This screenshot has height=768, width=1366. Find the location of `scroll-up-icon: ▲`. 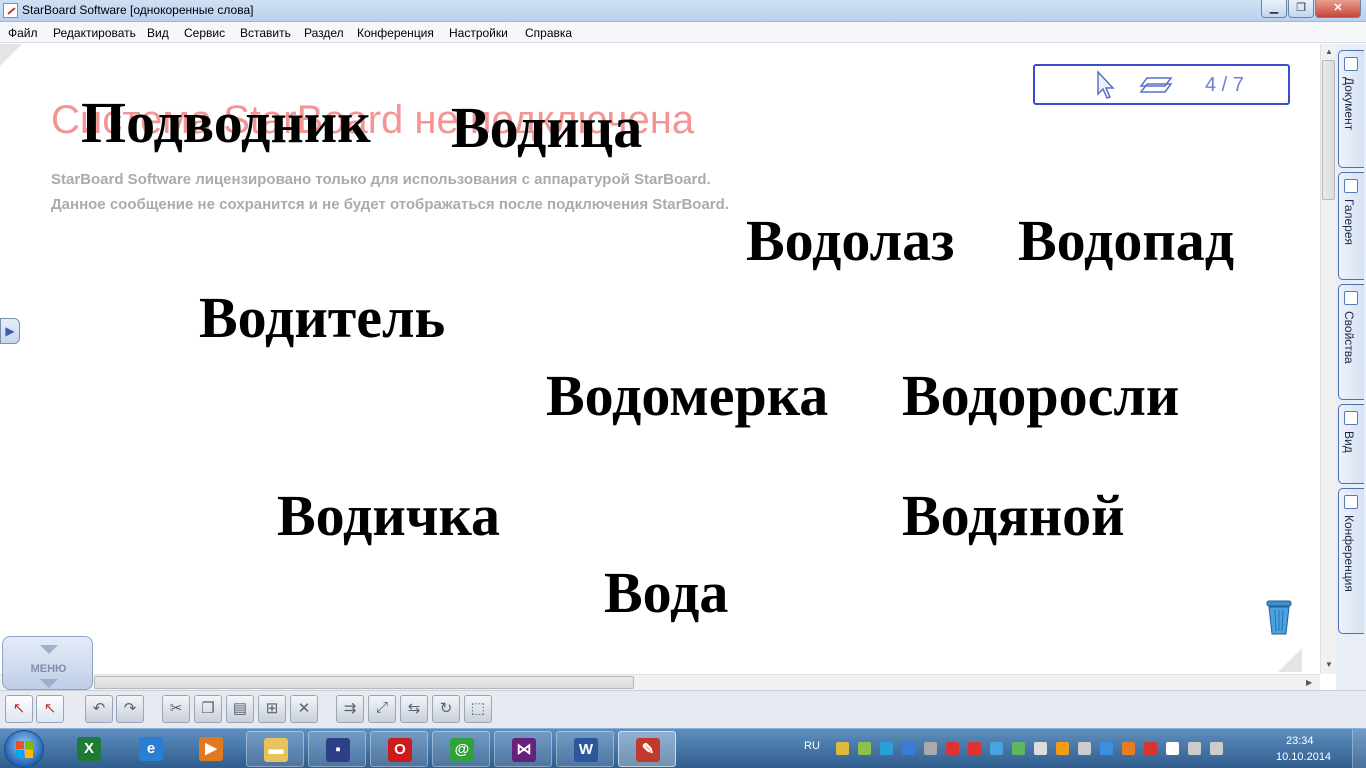

scroll-up-icon: ▲ is located at coordinates (1329, 51).